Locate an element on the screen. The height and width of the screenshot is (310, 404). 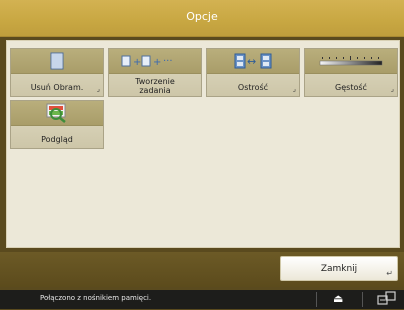
tile-label: Podgląd is located at coordinates (57, 139).